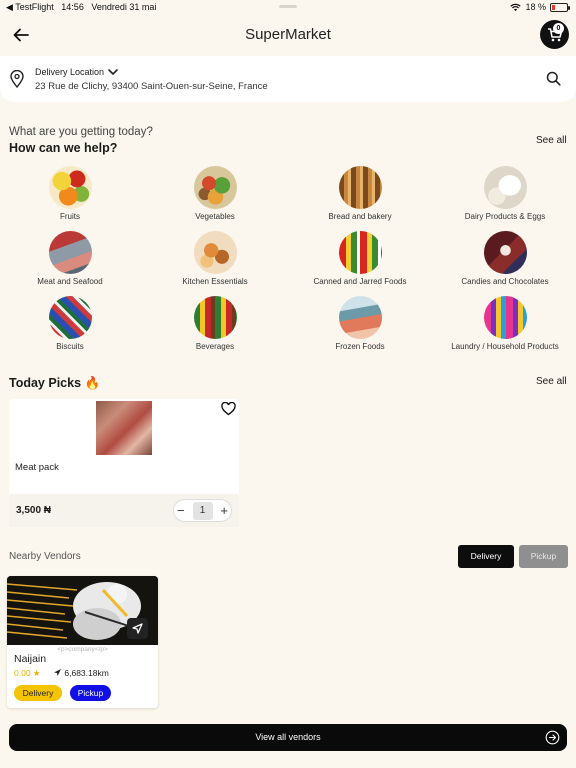 The height and width of the screenshot is (768, 576). I want to click on frozen-foods-image, so click(360, 317).